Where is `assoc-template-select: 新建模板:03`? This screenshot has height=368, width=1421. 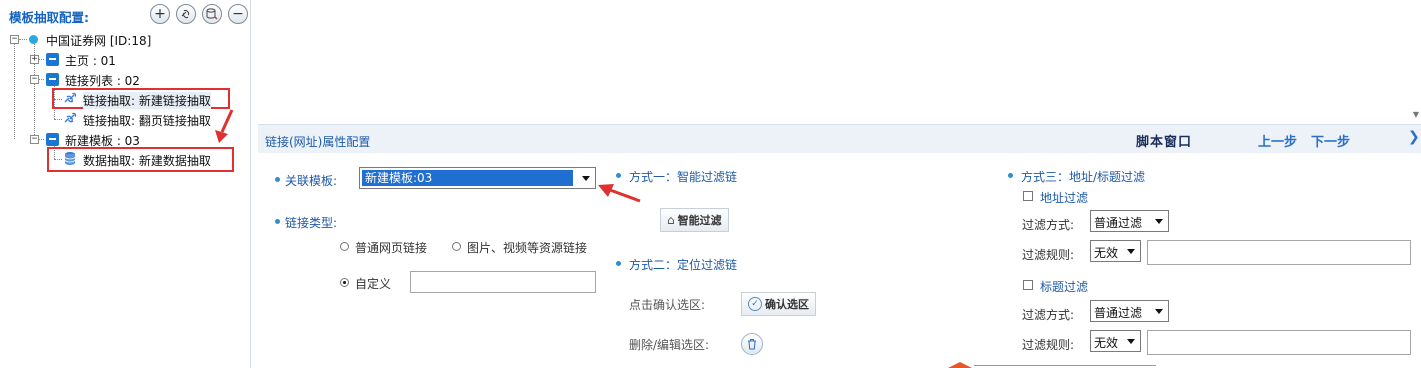 assoc-template-select: 新建模板:03 is located at coordinates (477, 178).